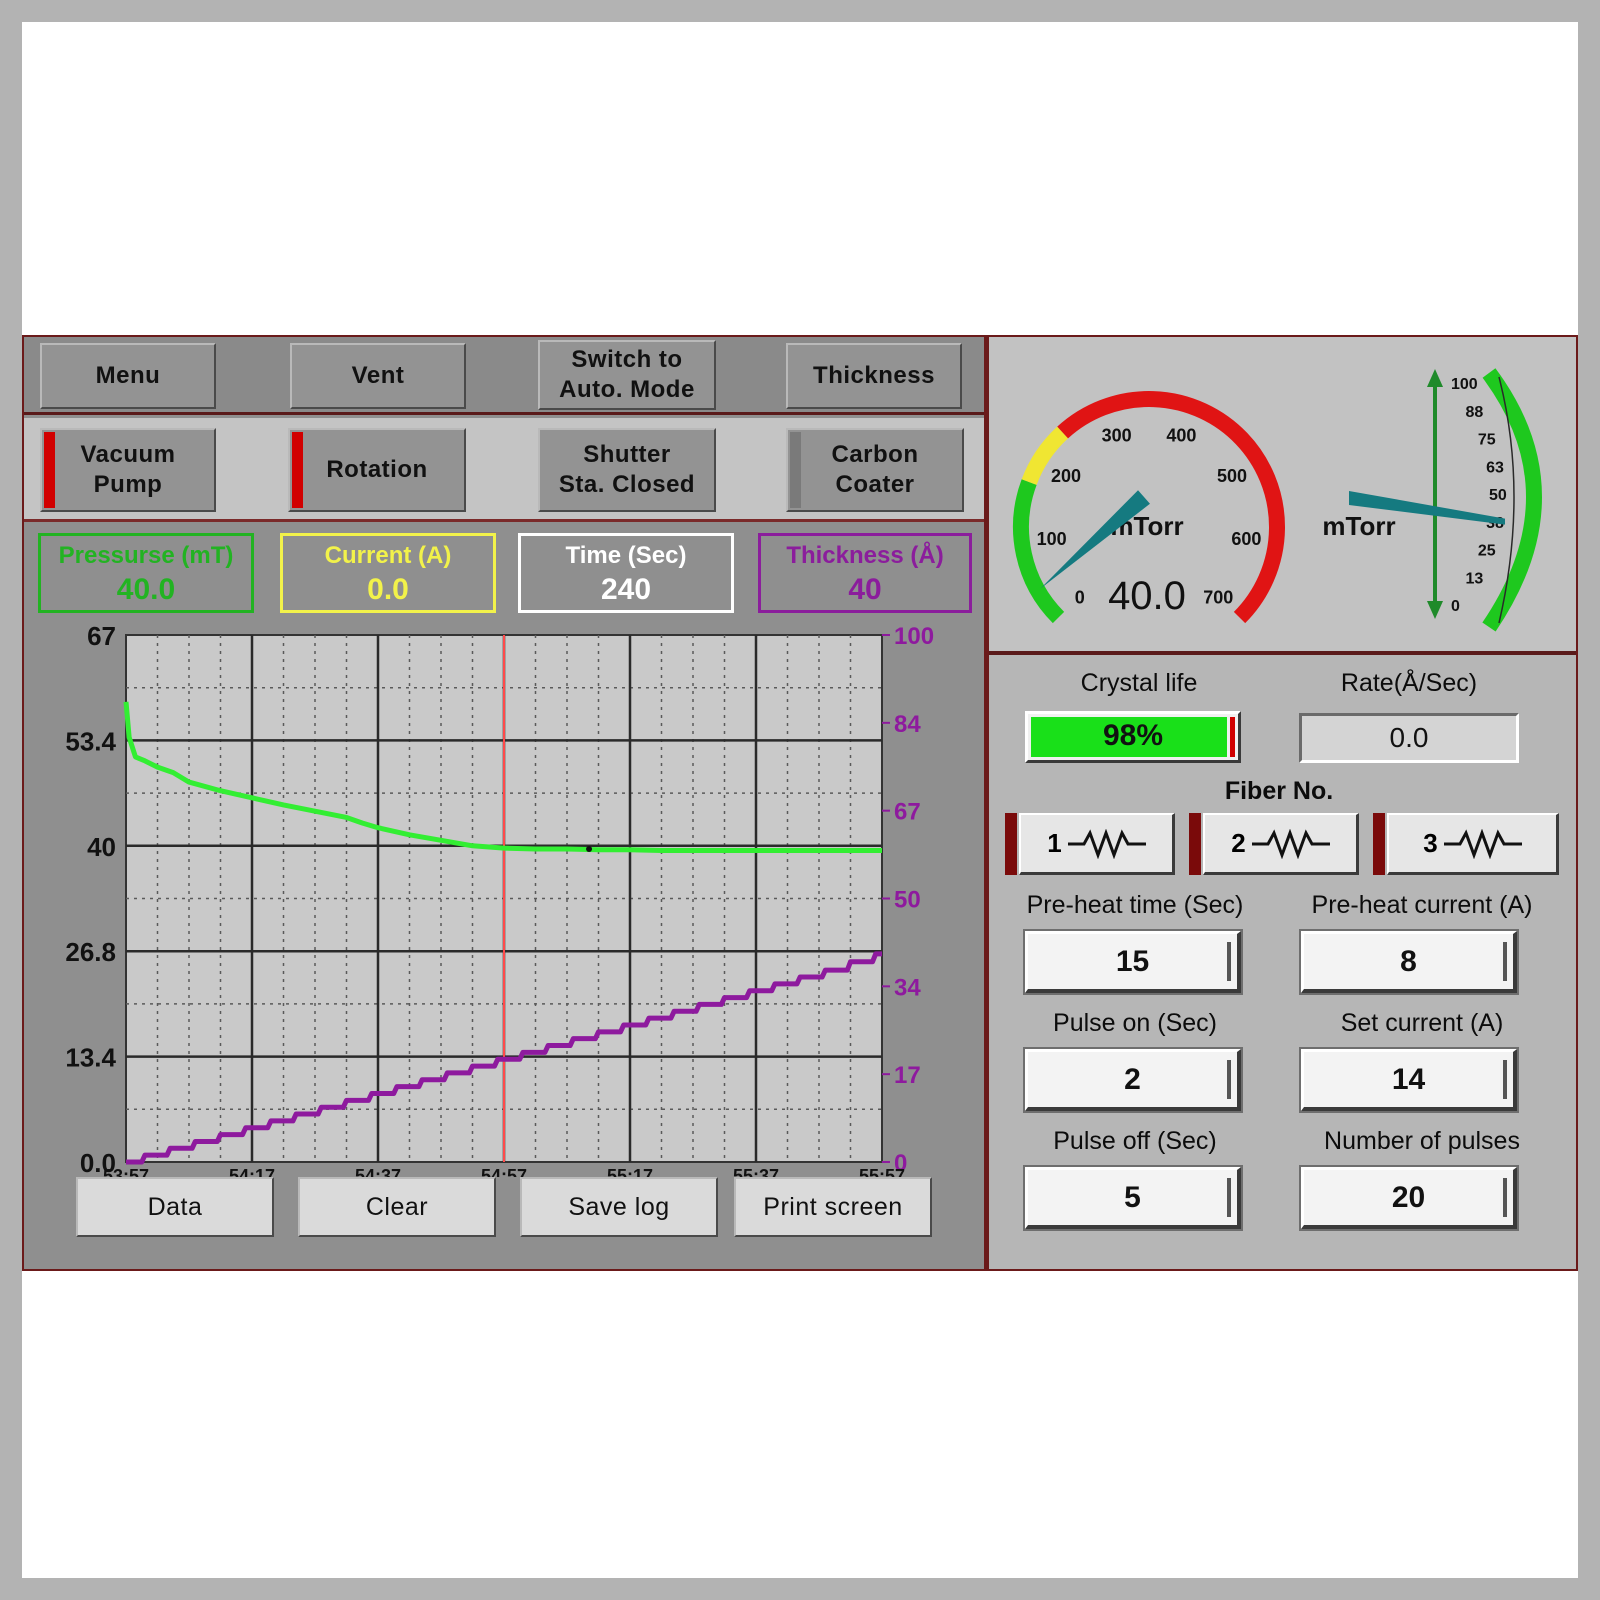  What do you see at coordinates (1195, 844) in the screenshot?
I see `fiber-2-indicator` at bounding box center [1195, 844].